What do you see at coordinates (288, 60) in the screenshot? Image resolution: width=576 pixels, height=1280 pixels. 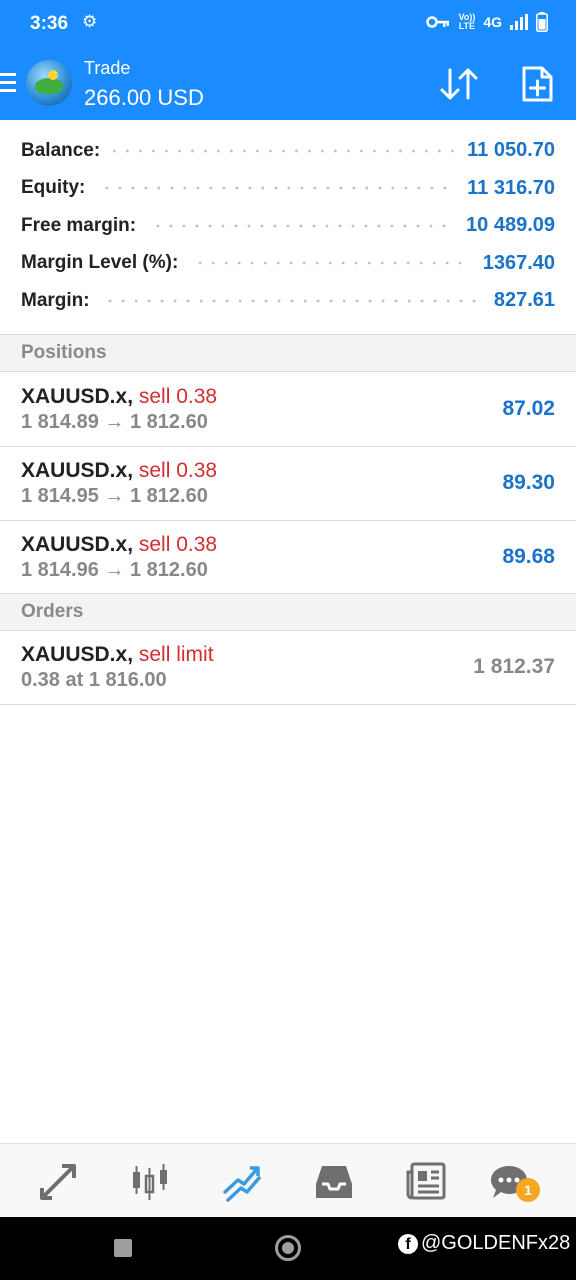 I see `app-header: 3:36 ⚙ Vo)) LTE 4G Trade 266.00 USD` at bounding box center [288, 60].